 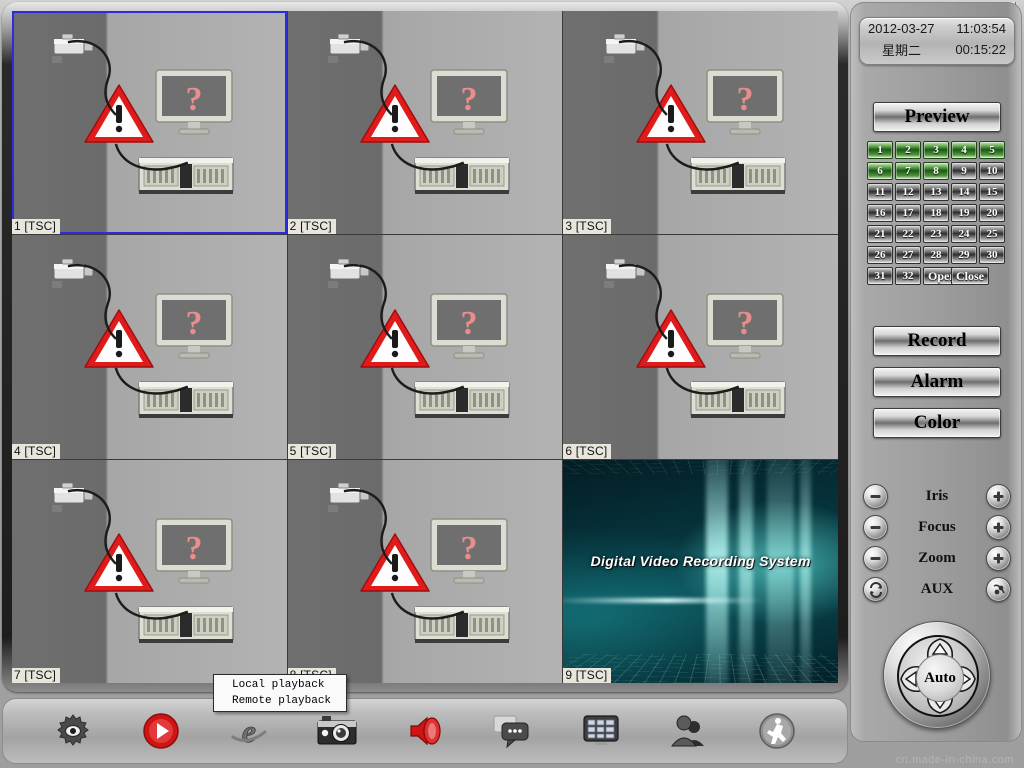 I want to click on ptz-label-aux: AUX, so click(x=937, y=589).